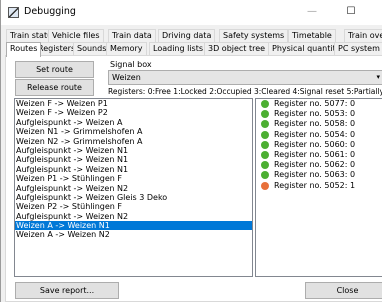  Describe the element at coordinates (54, 87) in the screenshot. I see `release-route-button: Release route` at that location.